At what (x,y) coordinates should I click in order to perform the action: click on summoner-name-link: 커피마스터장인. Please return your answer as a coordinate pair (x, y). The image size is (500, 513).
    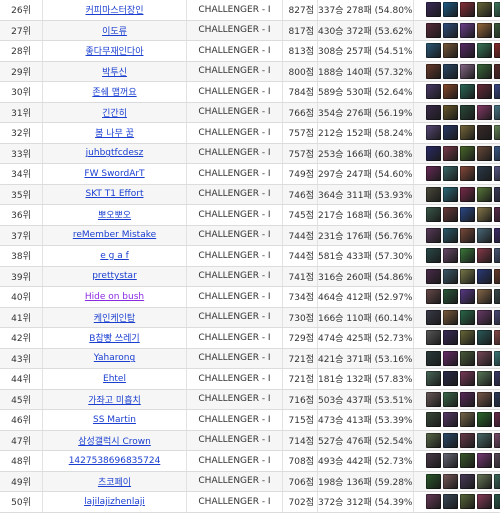
    Looking at the image, I should click on (115, 11).